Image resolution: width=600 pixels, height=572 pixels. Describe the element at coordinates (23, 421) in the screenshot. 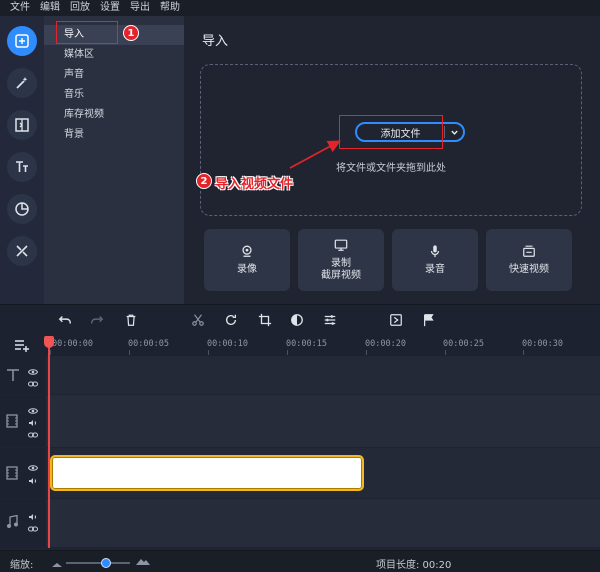

I see `overlay-track-header` at that location.